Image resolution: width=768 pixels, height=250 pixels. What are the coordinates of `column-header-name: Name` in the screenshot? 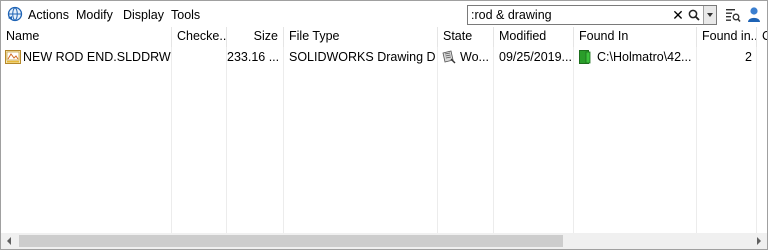 It's located at (86, 37).